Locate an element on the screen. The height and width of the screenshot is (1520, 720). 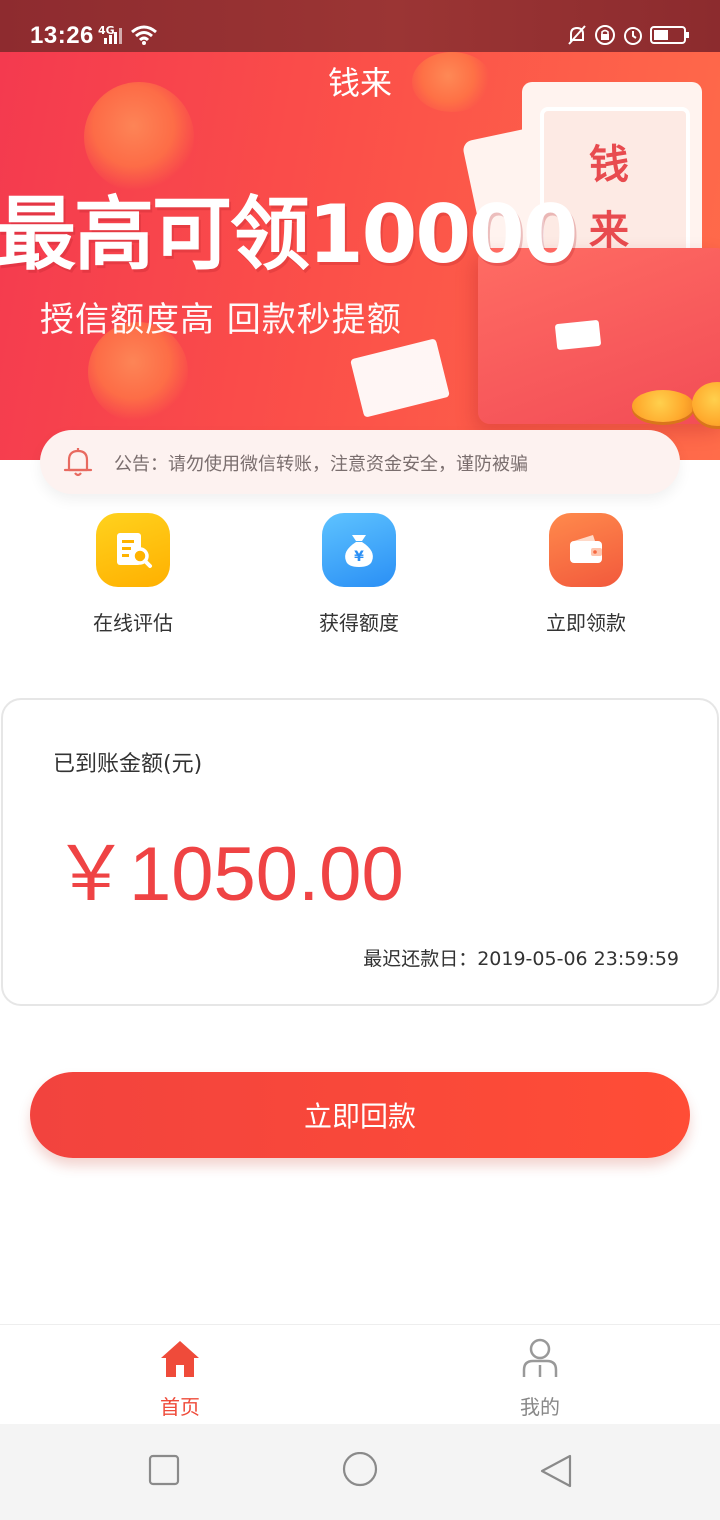
announcement-bar: 公告：请勿使用微信转账，注意资金安全，谨防被骗 is located at coordinates (360, 462).